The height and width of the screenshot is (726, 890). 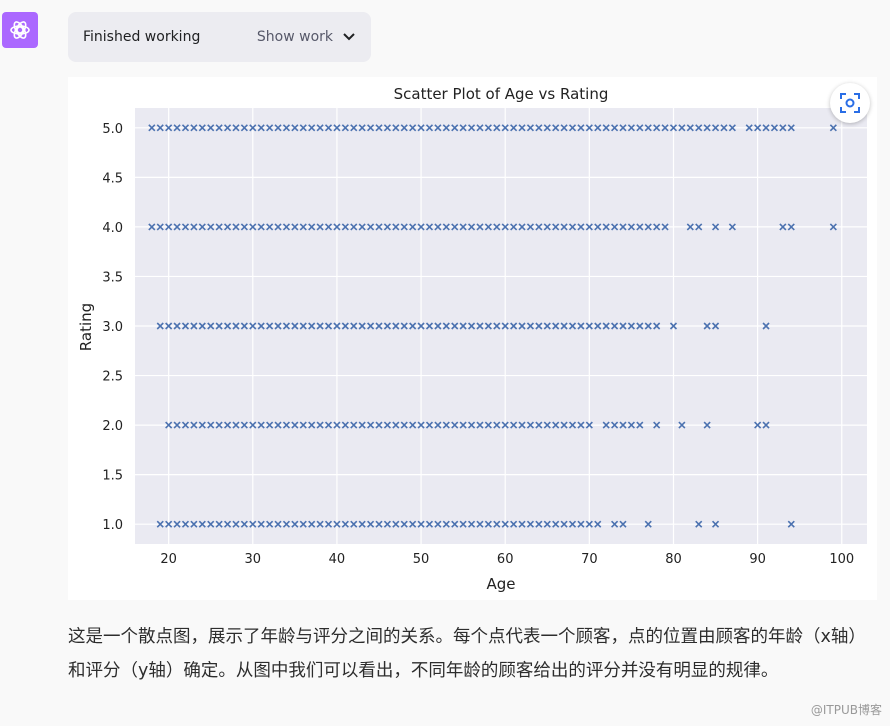 I want to click on chevron-down-icon, so click(x=349, y=37).